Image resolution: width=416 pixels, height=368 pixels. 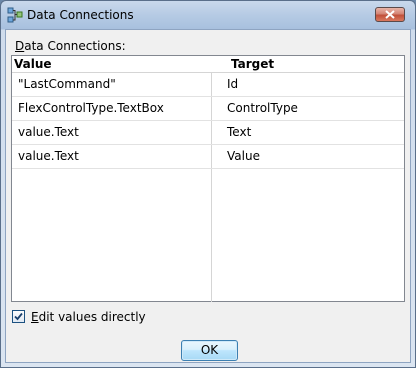 I want to click on table-row: value.Text Text, so click(x=208, y=133).